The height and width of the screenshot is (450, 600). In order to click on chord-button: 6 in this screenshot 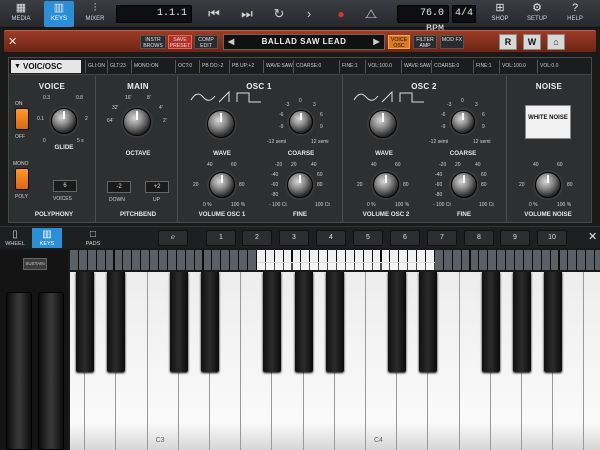, I will do `click(405, 238)`.